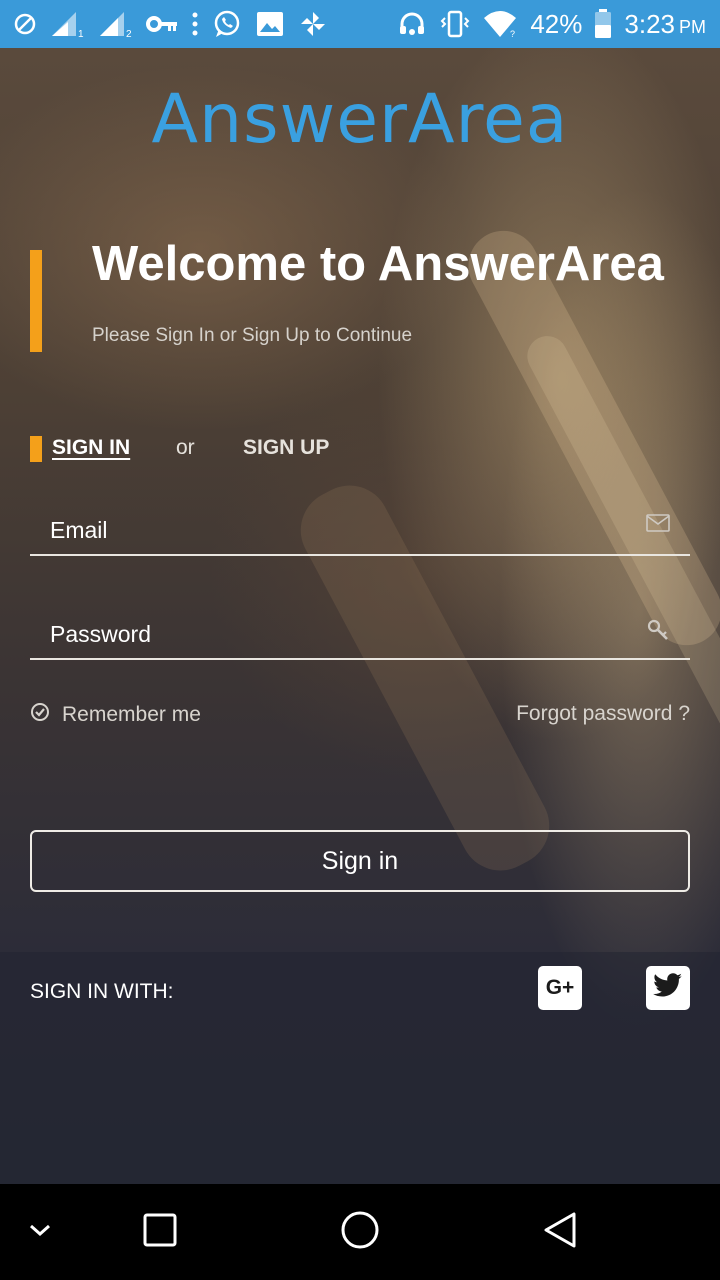 The image size is (720, 1280). I want to click on svg-text: 2, so click(129, 33).